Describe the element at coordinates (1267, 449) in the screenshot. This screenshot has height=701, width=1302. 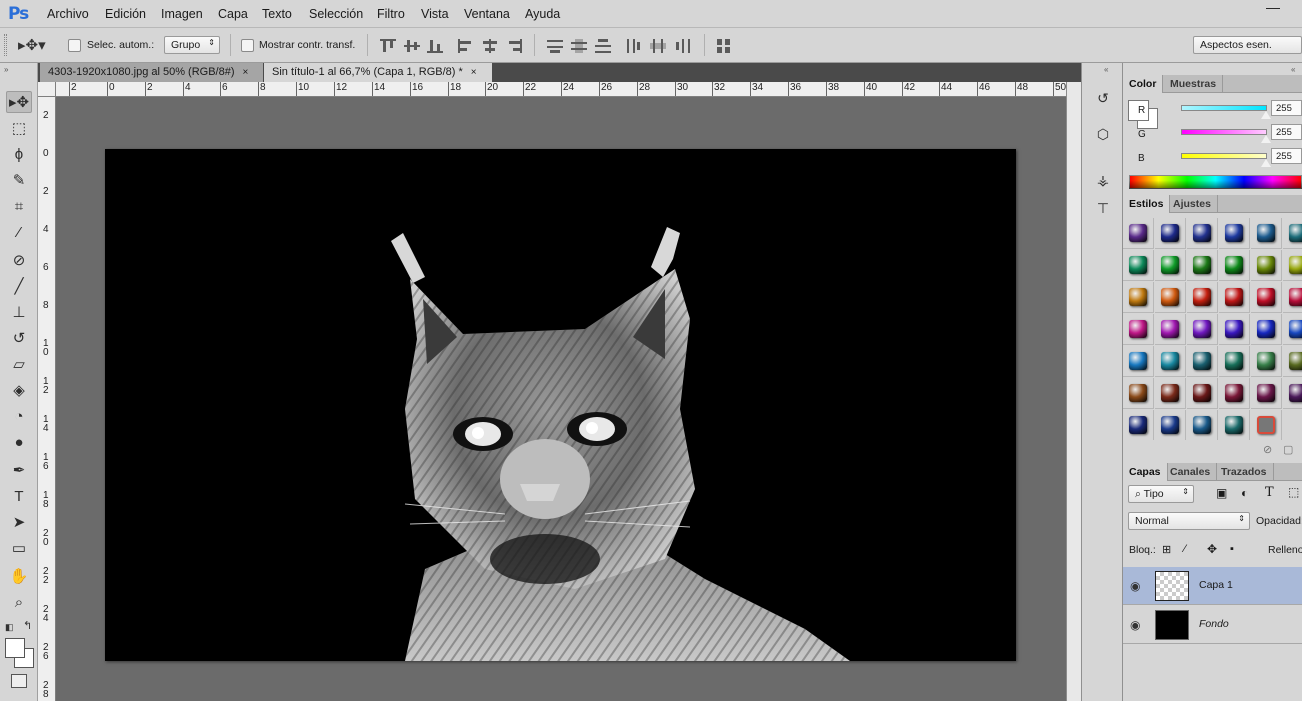
I see `clear-style-icon: ⊘` at that location.